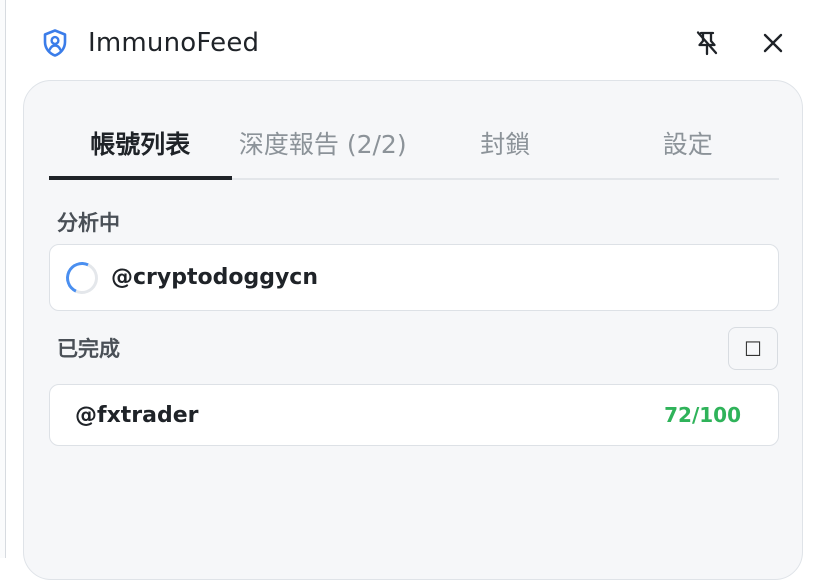 This screenshot has width=816, height=580. I want to click on tab-deep-report: 深度報告 (2/2), so click(323, 147).